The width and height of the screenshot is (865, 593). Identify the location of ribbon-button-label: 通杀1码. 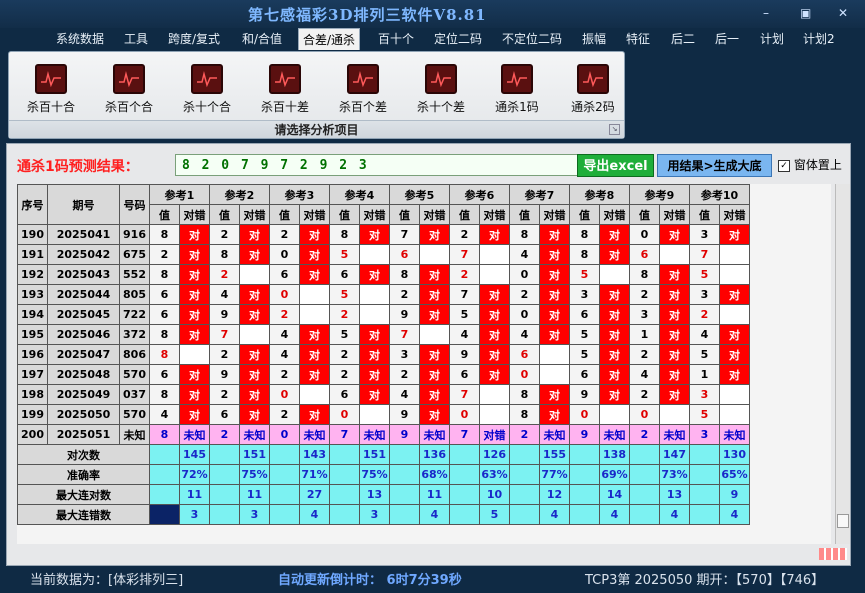
(517, 107).